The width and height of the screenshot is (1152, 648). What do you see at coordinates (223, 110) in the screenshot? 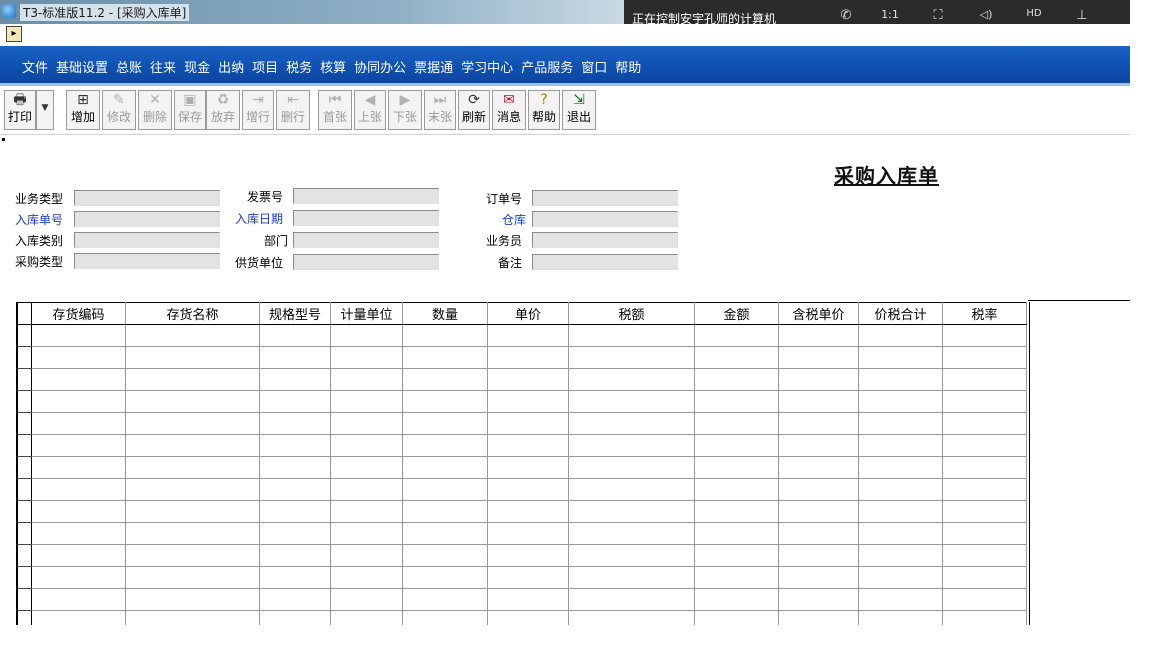
I see `abandon-button: ♻ 放弃` at bounding box center [223, 110].